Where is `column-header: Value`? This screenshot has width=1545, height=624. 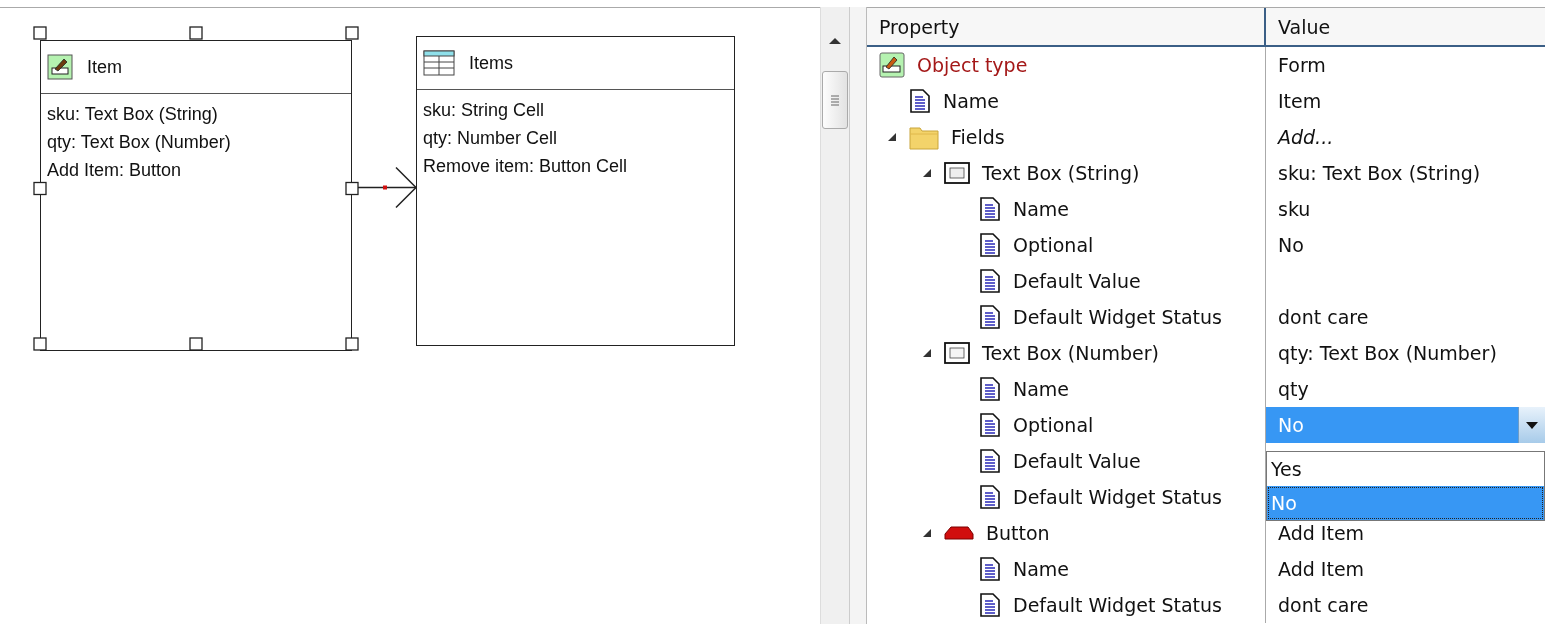 column-header: Value is located at coordinates (1405, 26).